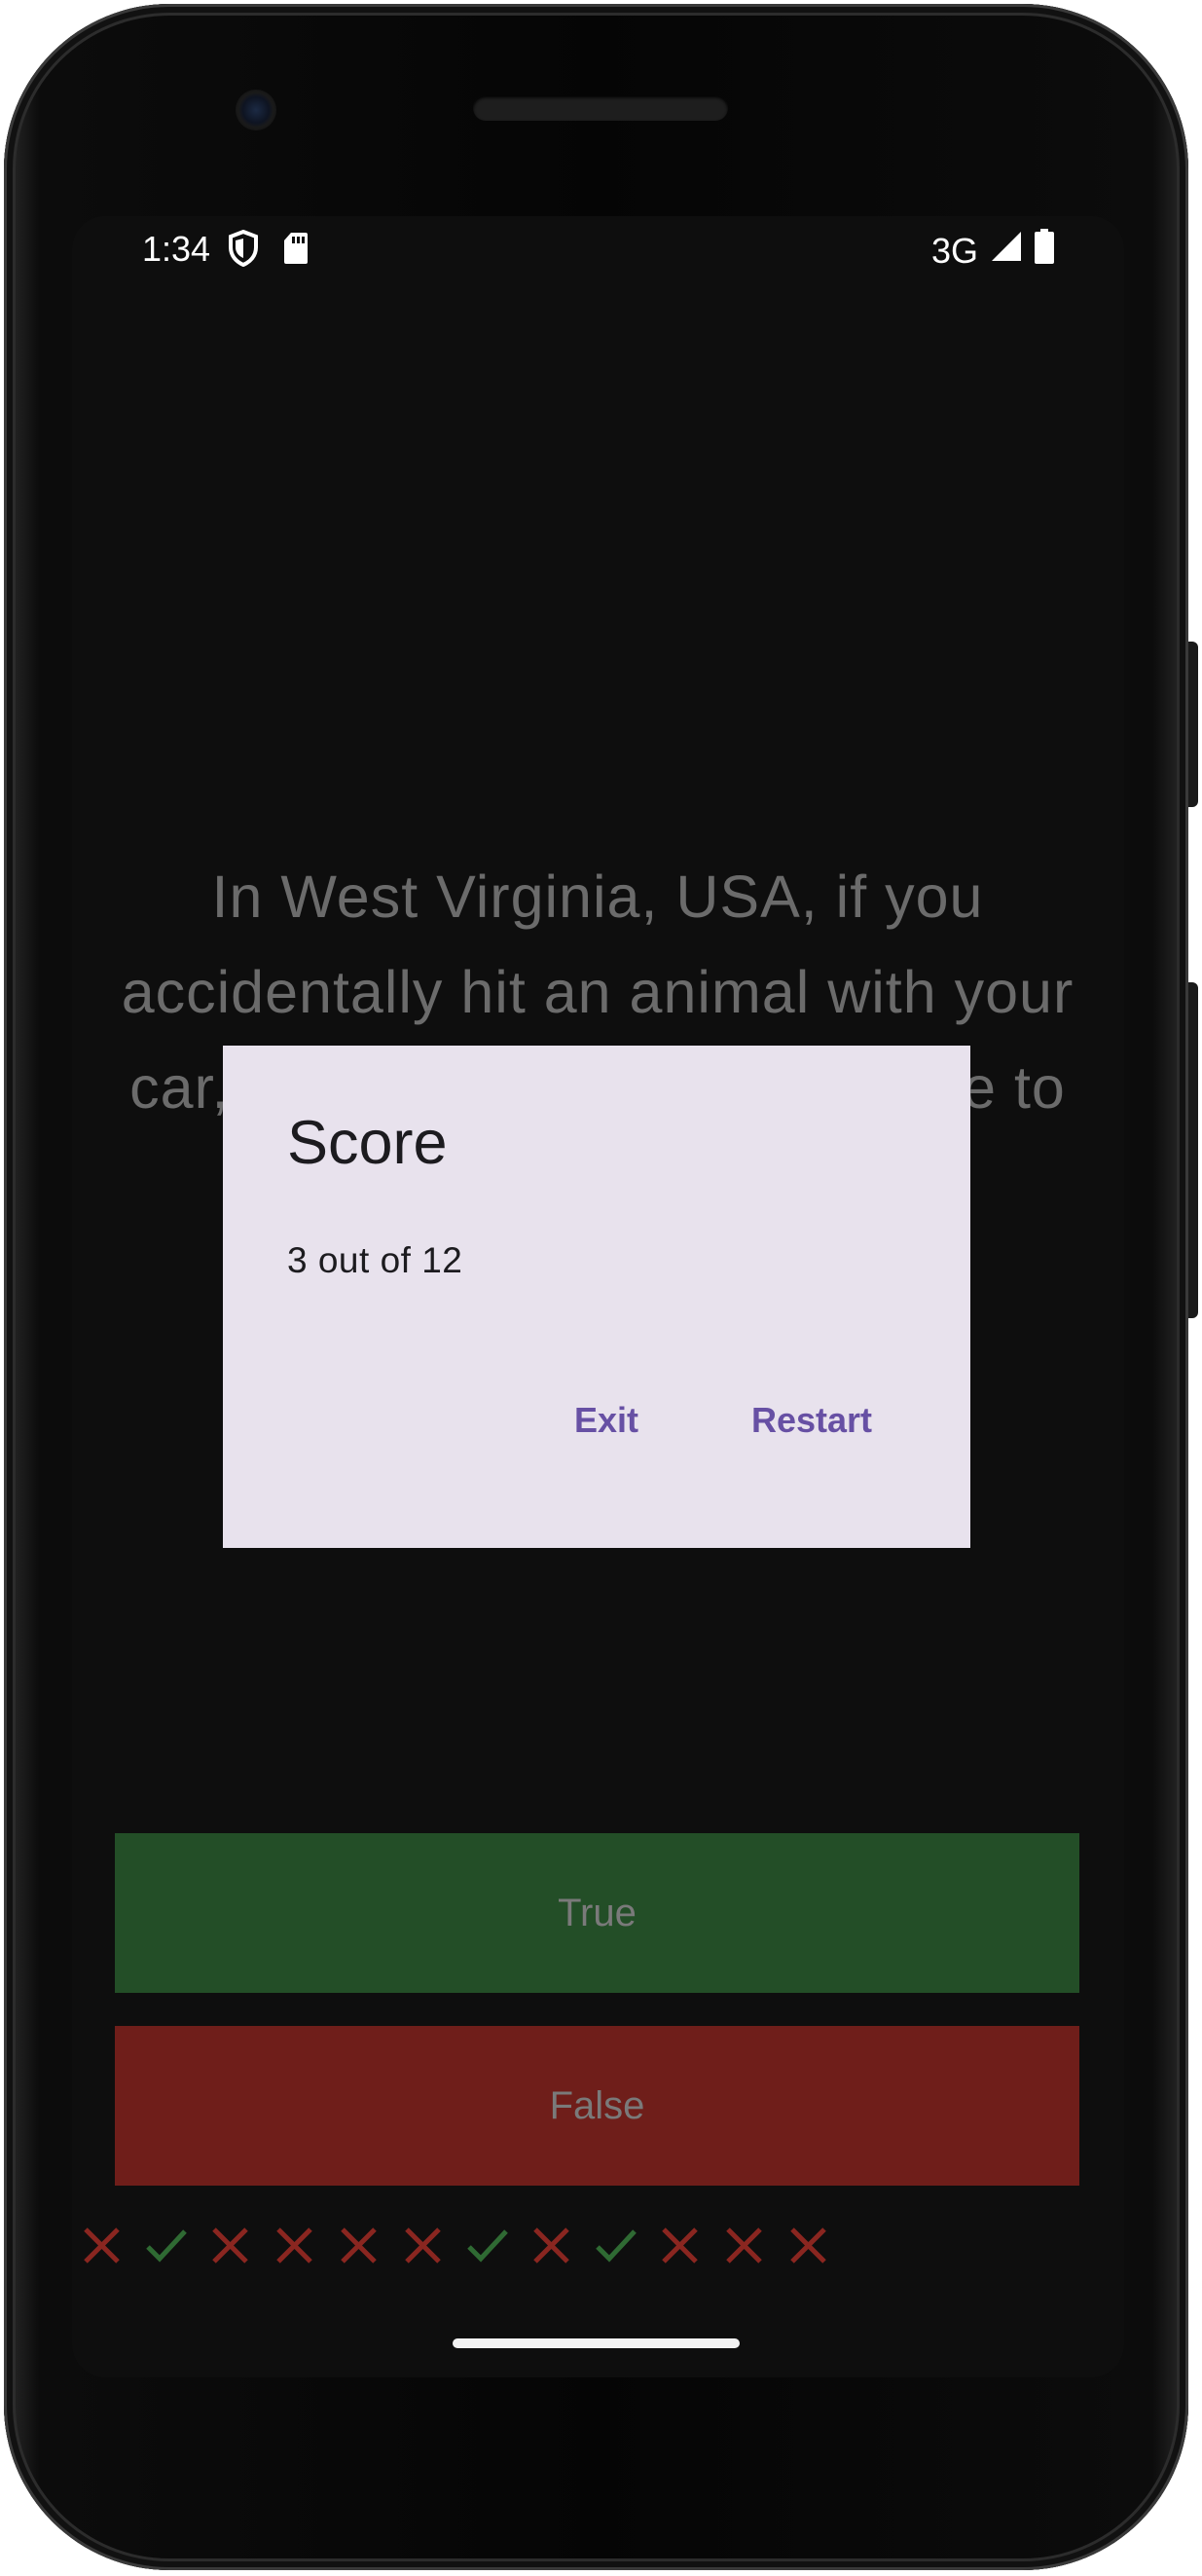 Image resolution: width=1202 pixels, height=2576 pixels. I want to click on restart-button: Restart, so click(812, 1420).